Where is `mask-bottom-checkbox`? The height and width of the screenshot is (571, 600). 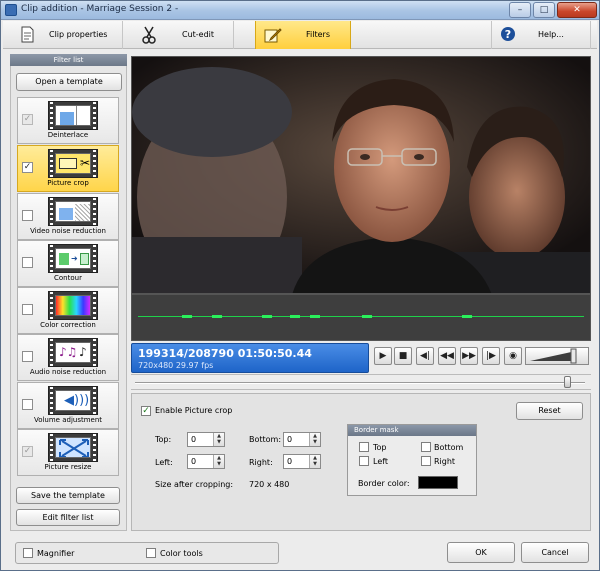 mask-bottom-checkbox is located at coordinates (426, 447).